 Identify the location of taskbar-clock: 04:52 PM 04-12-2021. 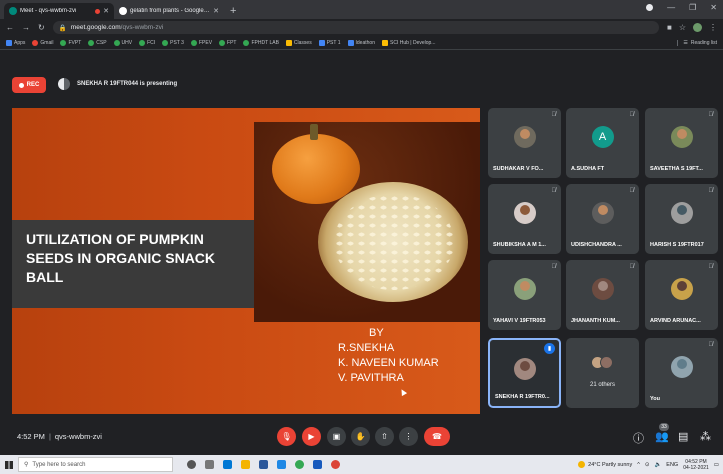
(696, 465).